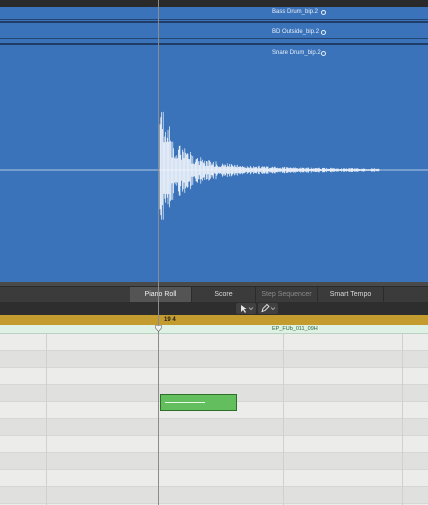 Image resolution: width=428 pixels, height=505 pixels. I want to click on pencil-icon, so click(268, 308).